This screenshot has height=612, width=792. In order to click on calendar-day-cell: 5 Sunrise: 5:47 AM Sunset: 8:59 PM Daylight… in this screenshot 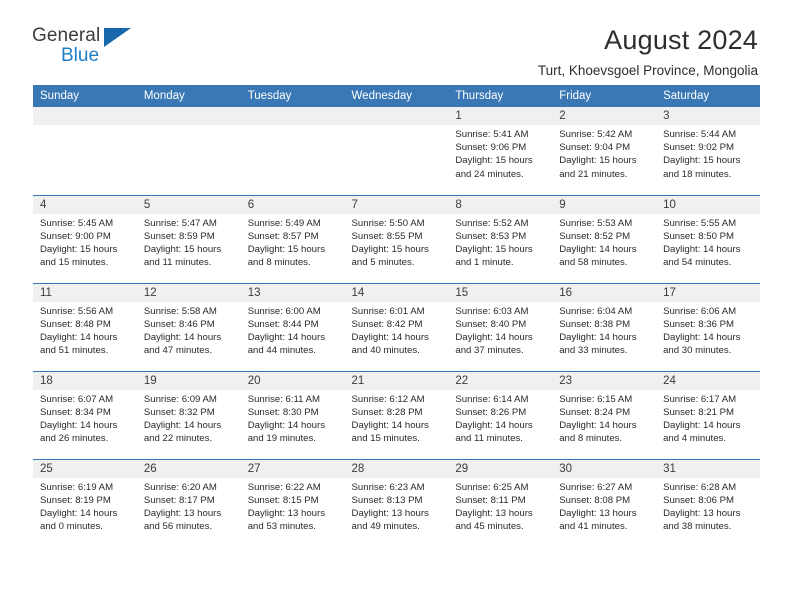, I will do `click(188, 238)`.